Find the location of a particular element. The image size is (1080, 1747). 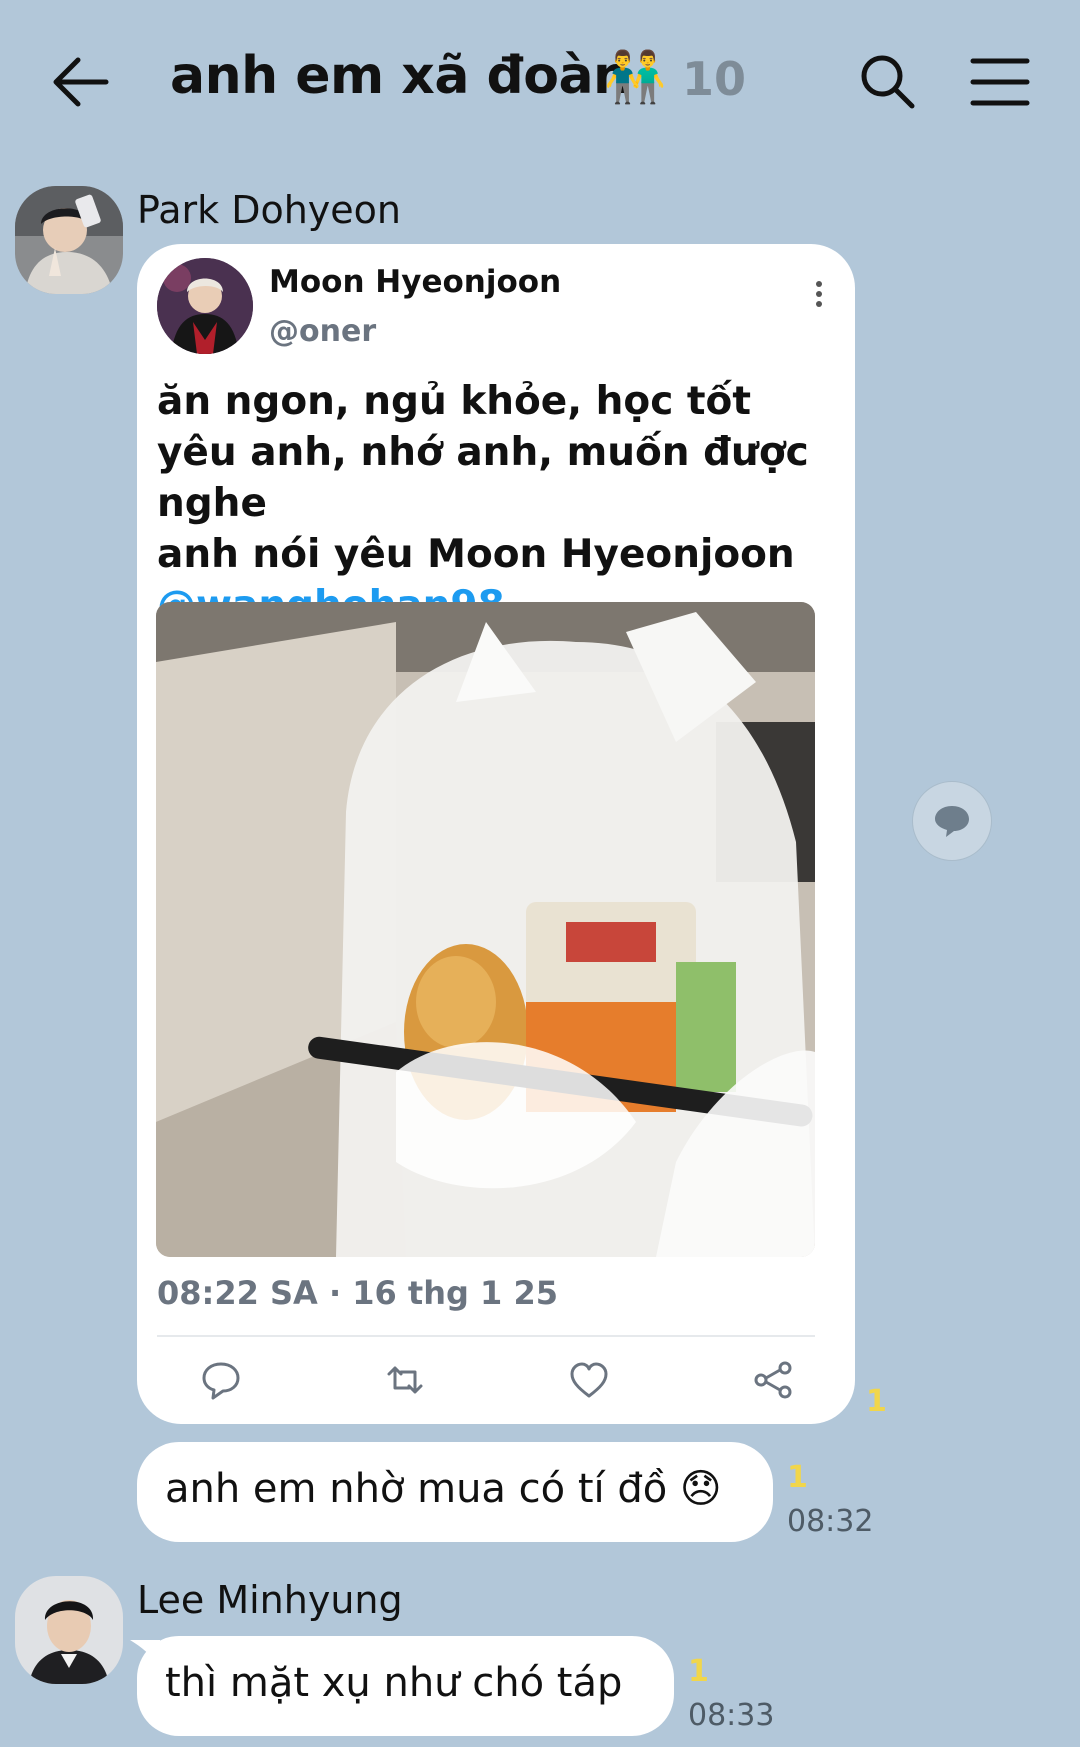

hamburger-icon is located at coordinates (1000, 82).